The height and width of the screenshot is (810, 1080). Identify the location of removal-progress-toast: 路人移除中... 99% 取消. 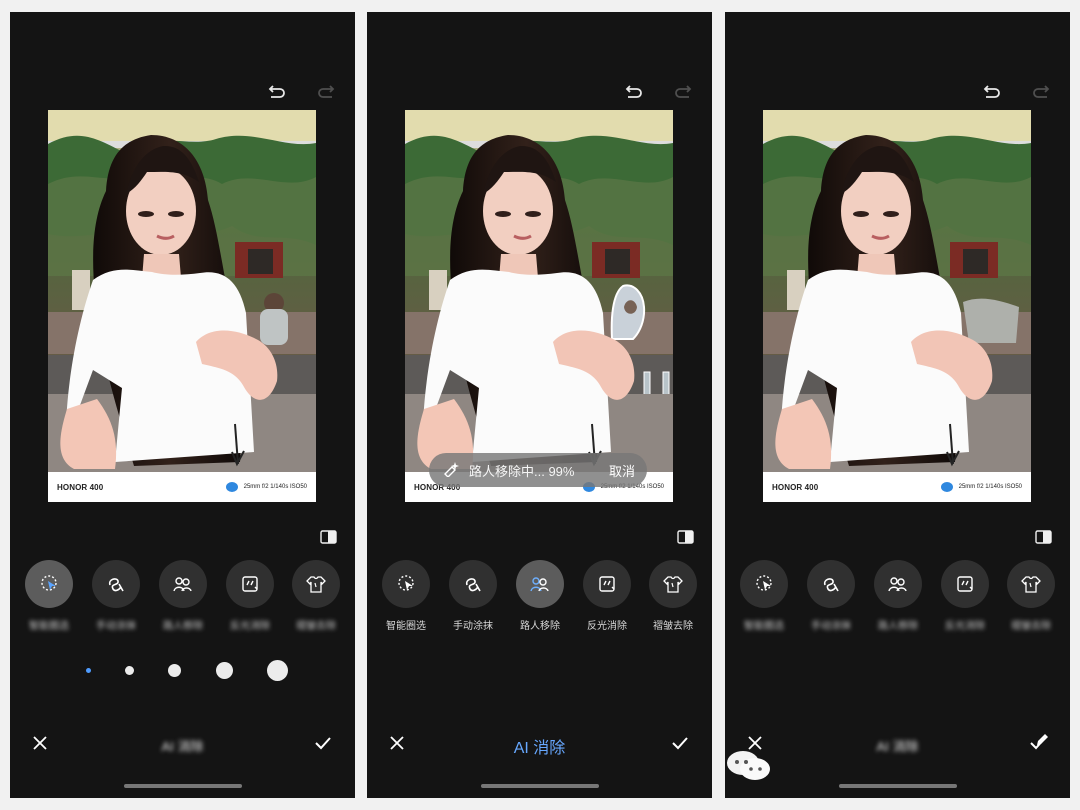
(538, 470).